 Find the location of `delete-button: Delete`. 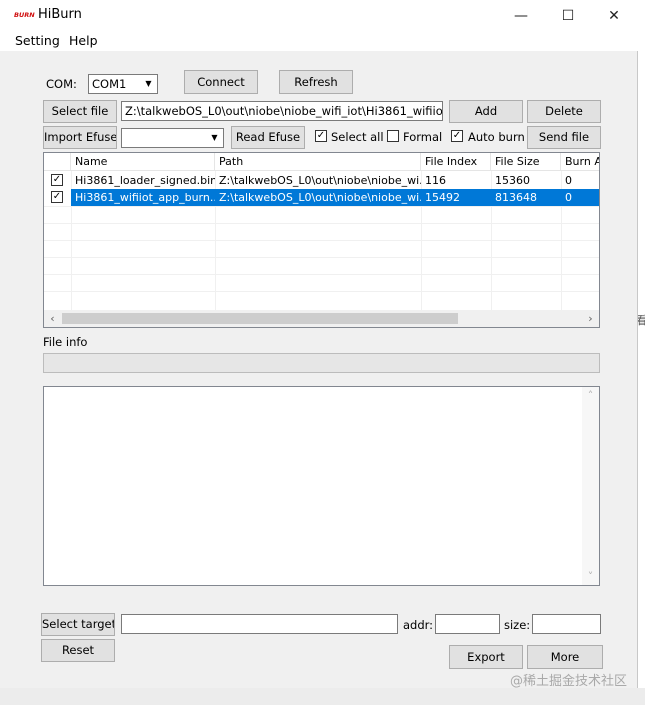

delete-button: Delete is located at coordinates (564, 111).